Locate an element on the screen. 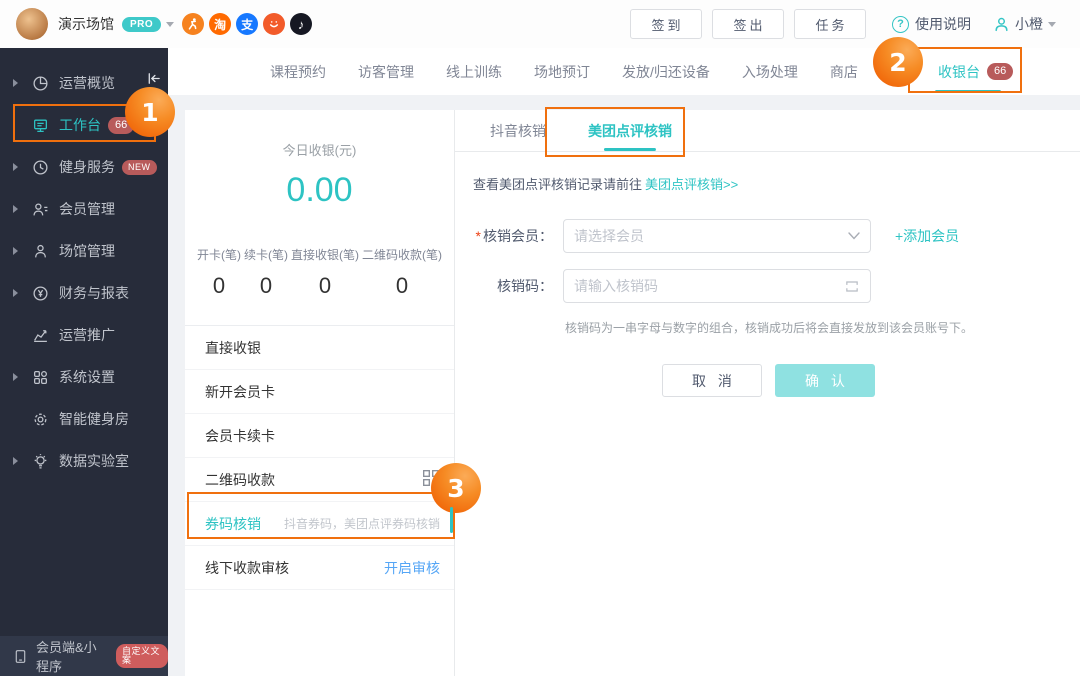 The height and width of the screenshot is (676, 1080). tab-online-training: 线上训练 is located at coordinates (474, 72).